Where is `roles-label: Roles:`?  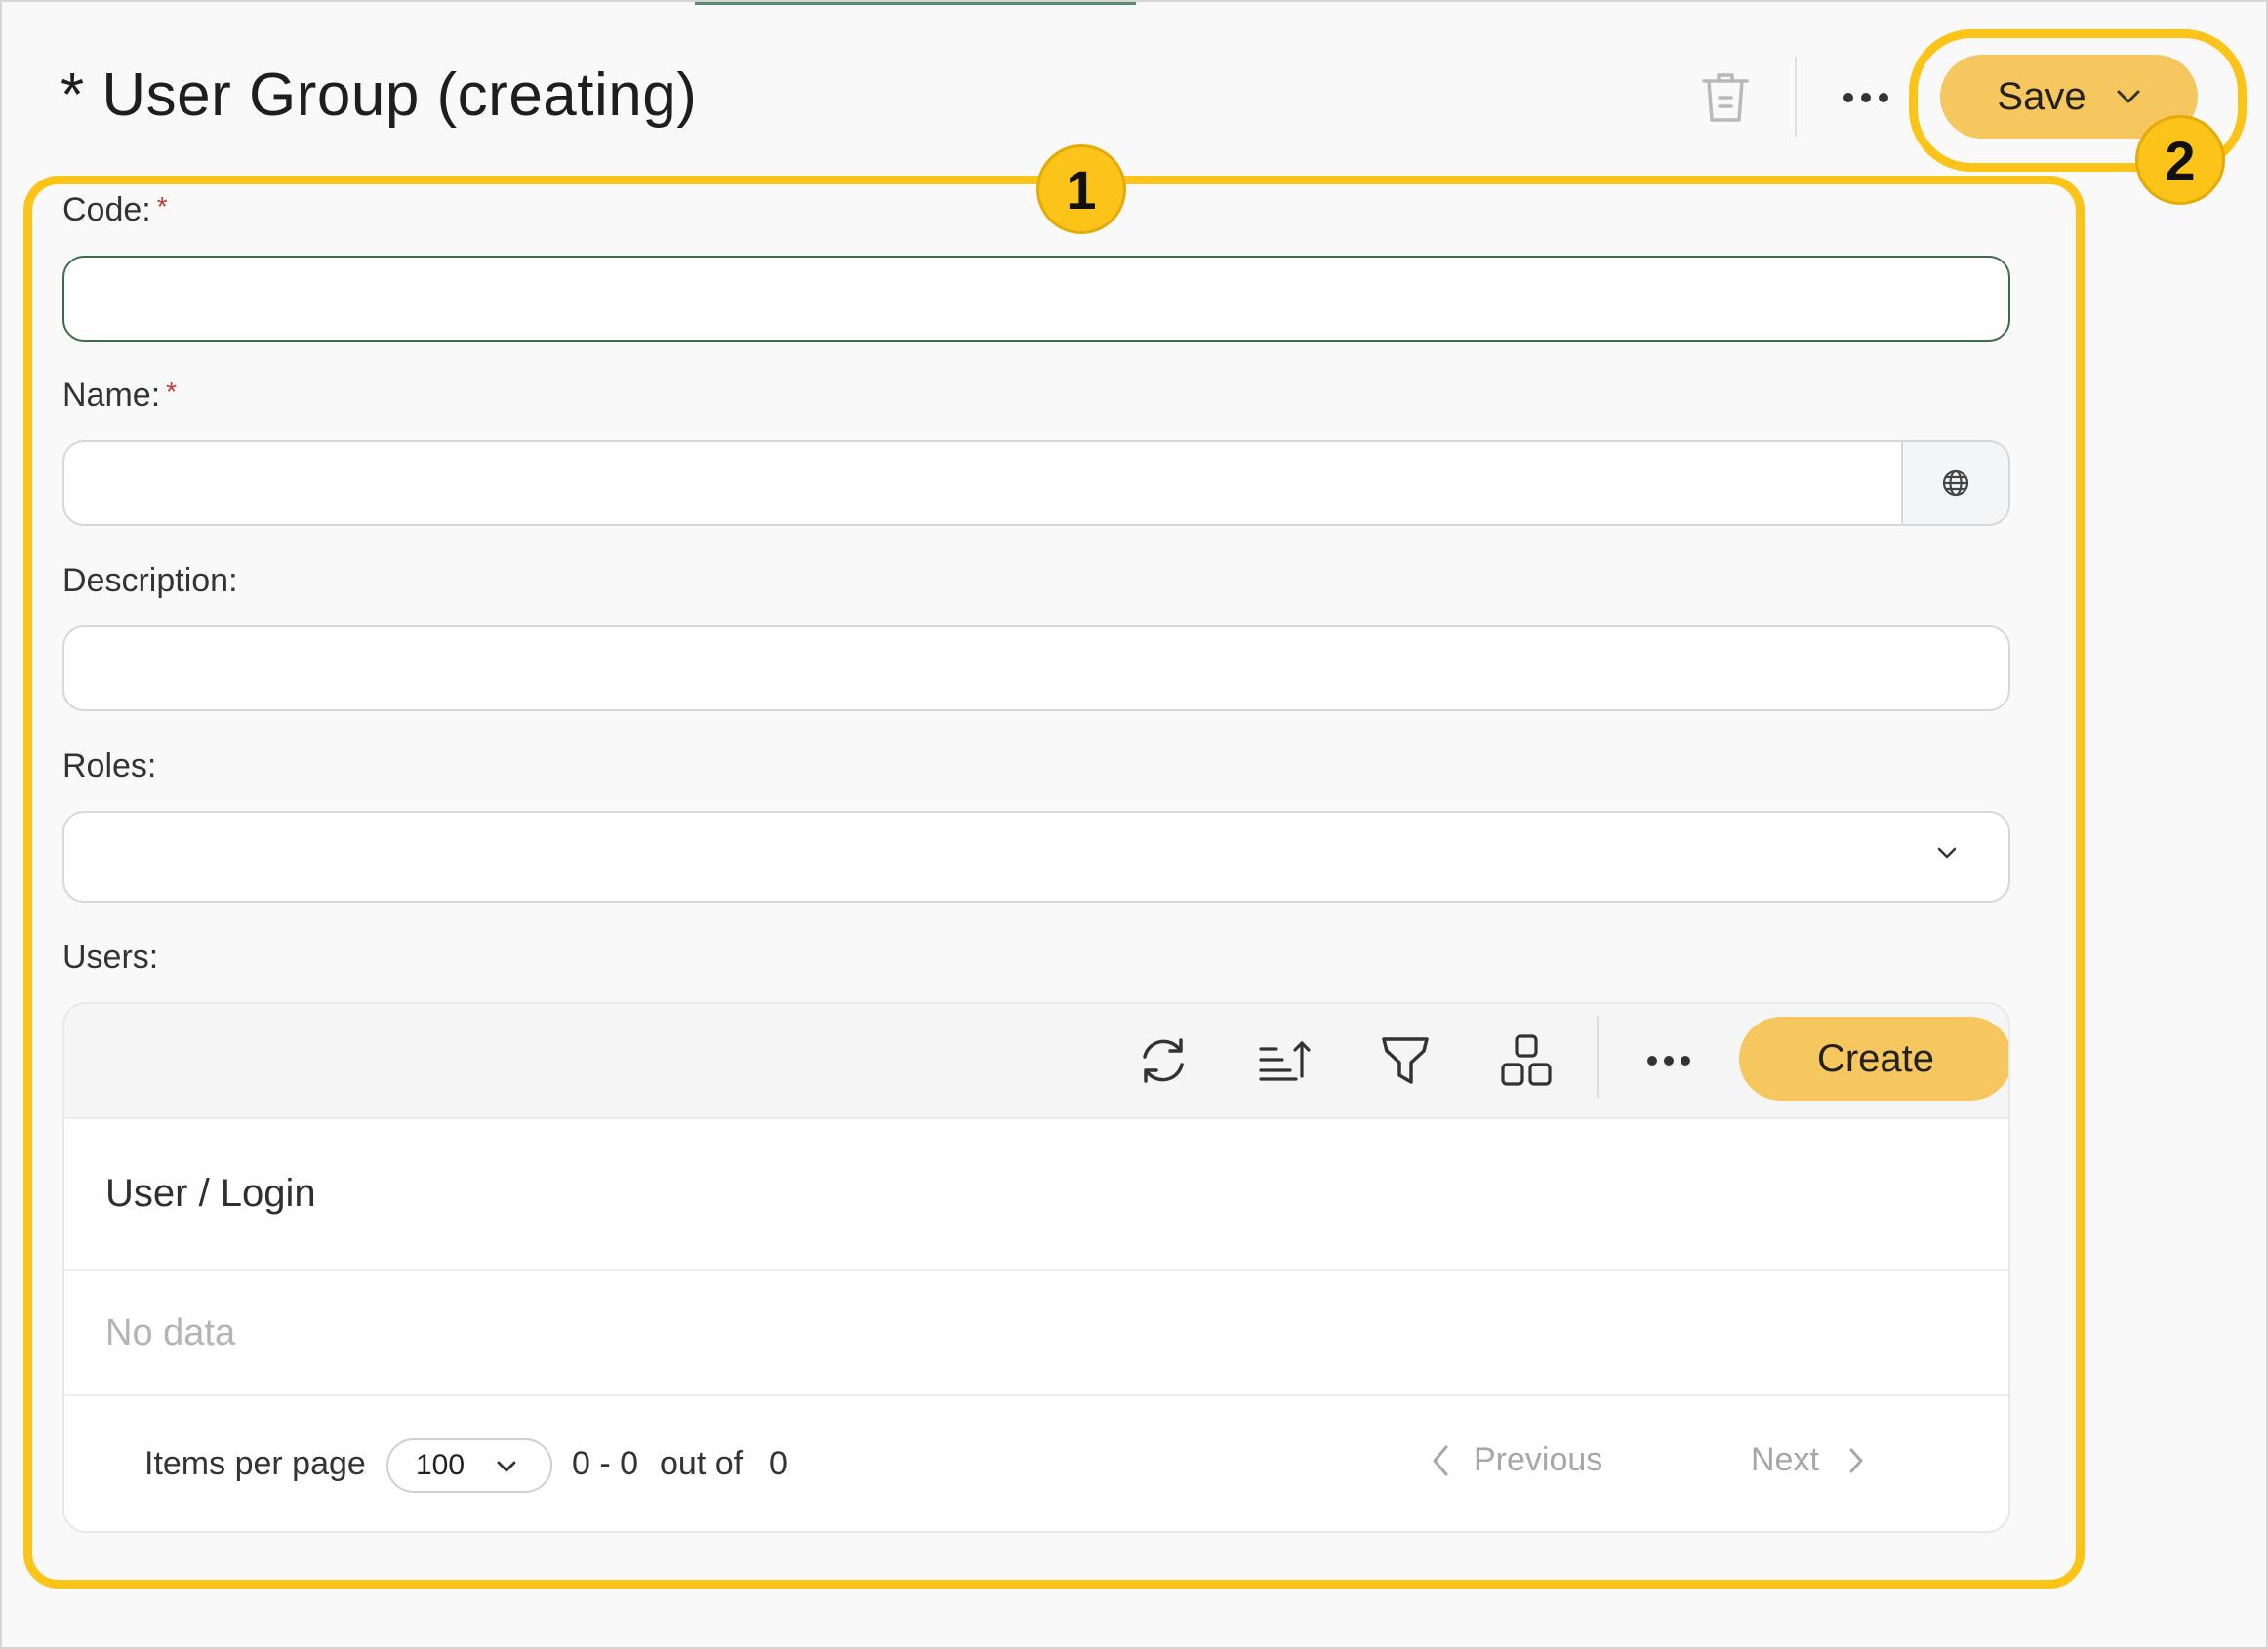 roles-label: Roles: is located at coordinates (110, 765).